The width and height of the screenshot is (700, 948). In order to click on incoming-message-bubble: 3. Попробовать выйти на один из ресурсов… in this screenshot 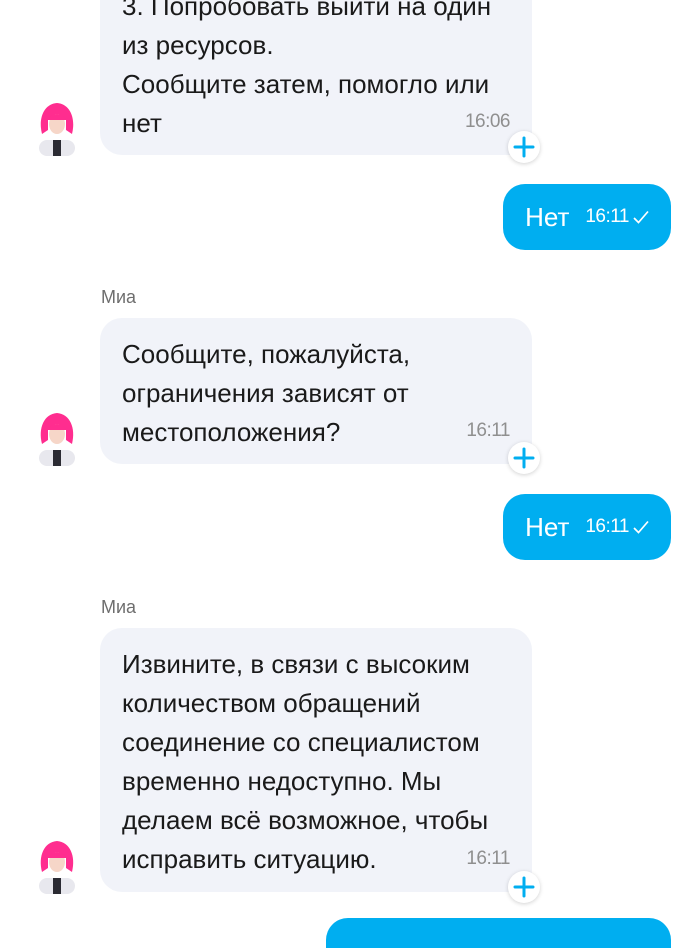, I will do `click(316, 77)`.